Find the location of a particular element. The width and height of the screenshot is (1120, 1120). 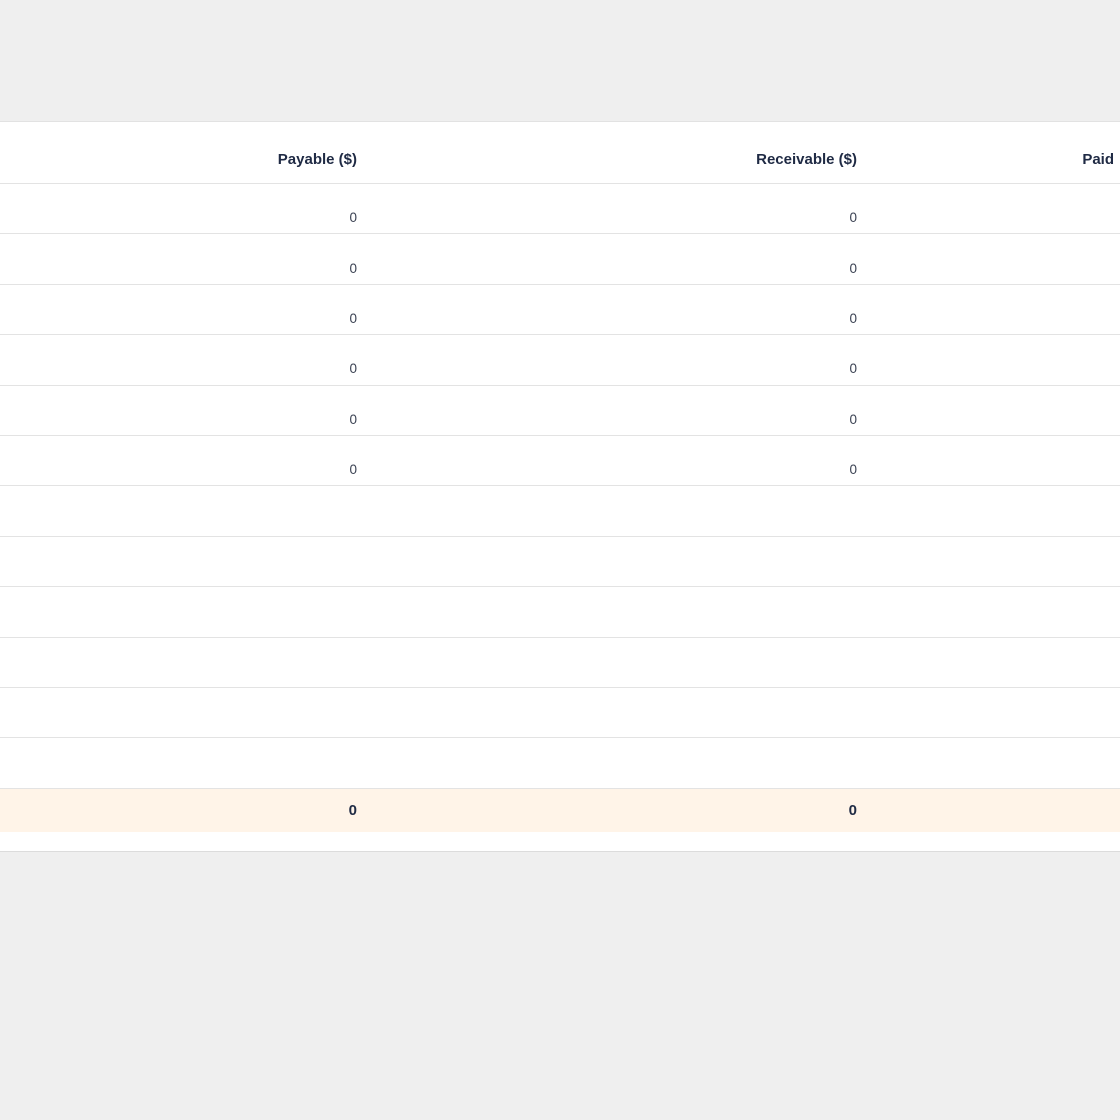

totals-row: 0 0 is located at coordinates (560, 810).